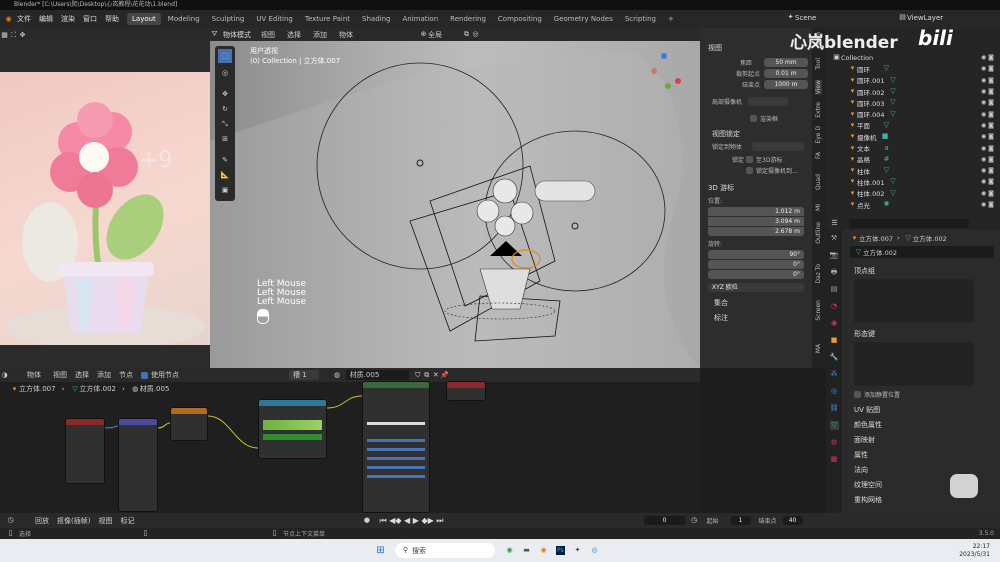  Describe the element at coordinates (411, 521) in the screenshot. I see `playback-controls: ⏮ ◀◆ ◀ ▶ ◆▶ ⏭` at that location.